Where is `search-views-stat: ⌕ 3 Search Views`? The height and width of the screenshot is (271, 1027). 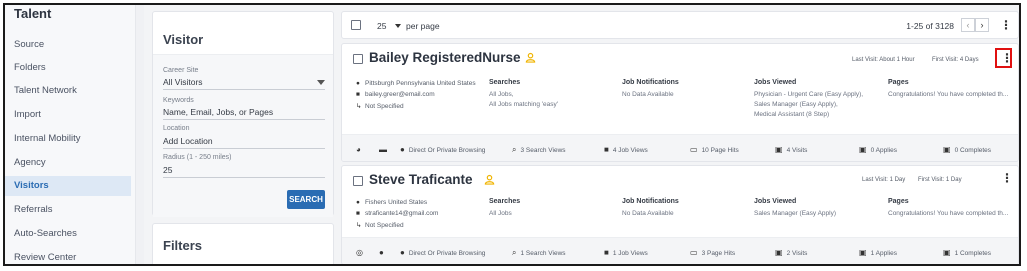 search-views-stat: ⌕ 3 Search Views is located at coordinates (539, 150).